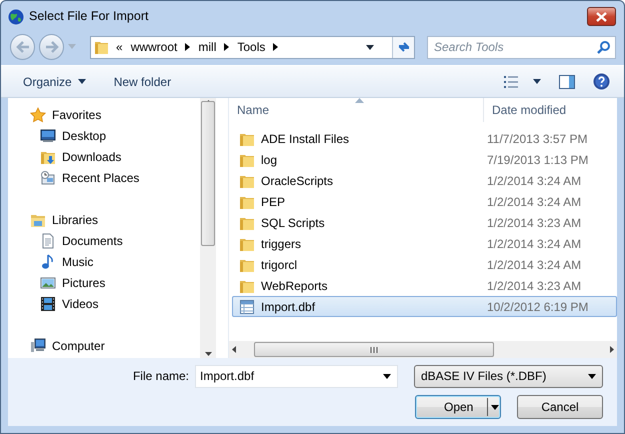 Image resolution: width=625 pixels, height=434 pixels. What do you see at coordinates (294, 286) in the screenshot?
I see `file-name: WebReports` at bounding box center [294, 286].